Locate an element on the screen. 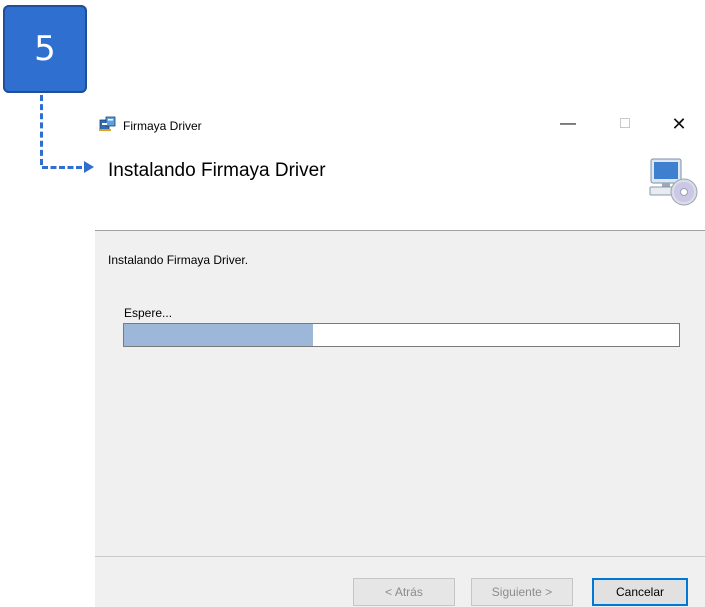 The height and width of the screenshot is (607, 705). minimize-icon: — is located at coordinates (568, 123).